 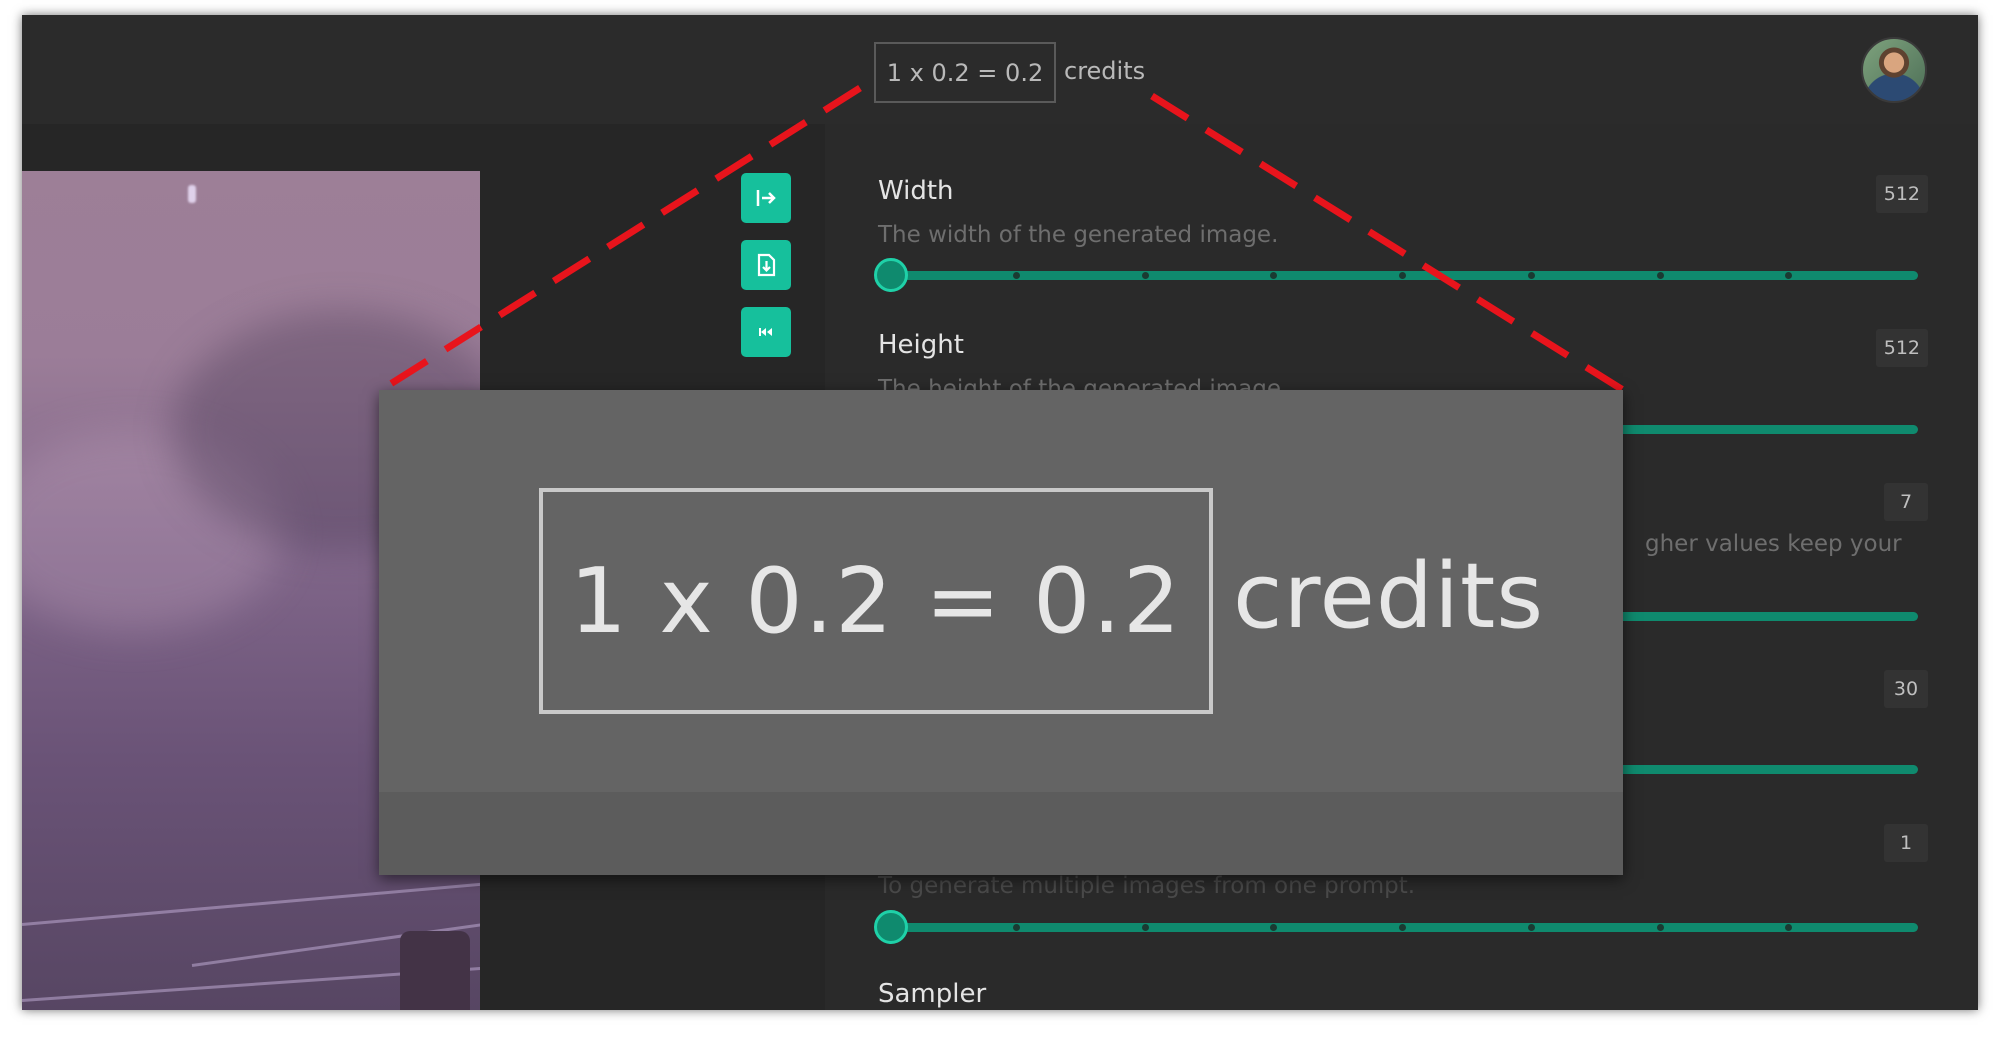 What do you see at coordinates (1403, 927) in the screenshot?
I see `count-slider-track` at bounding box center [1403, 927].